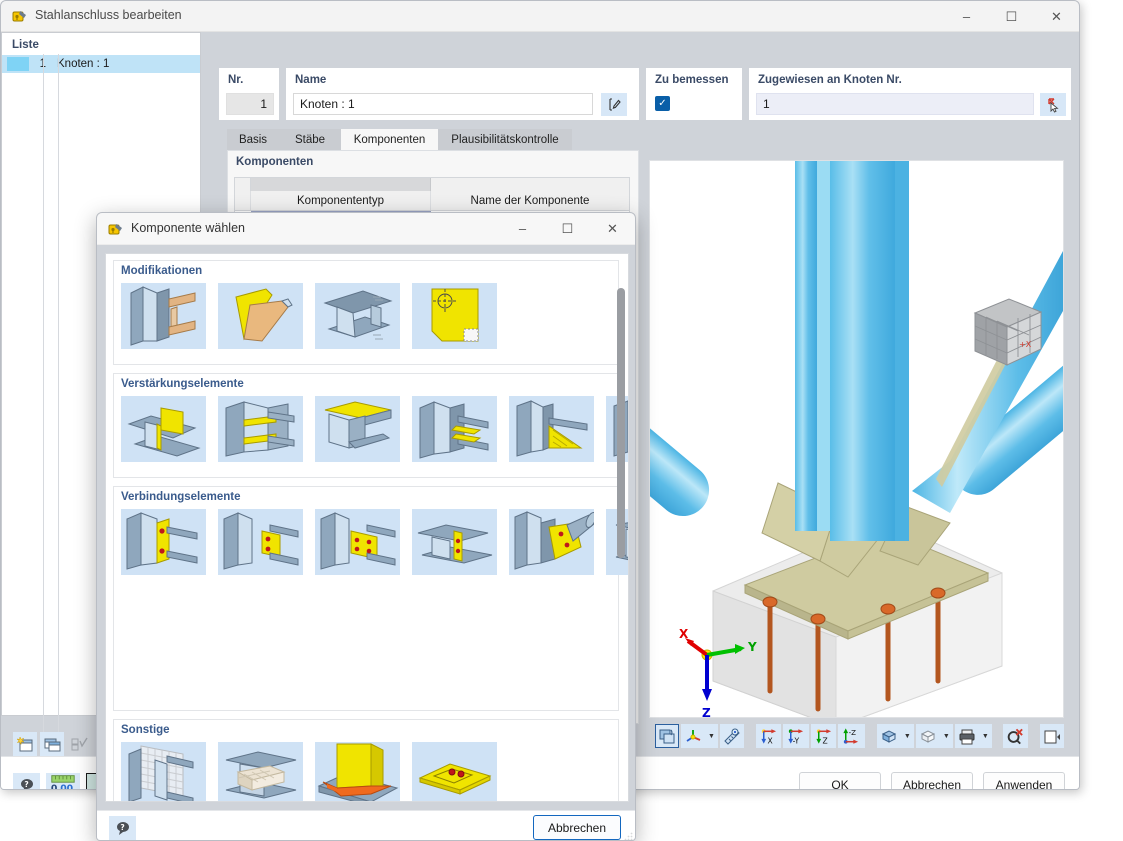 The width and height of the screenshot is (1123, 841). I want to click on view-iso-icon: -Z, so click(852, 736).